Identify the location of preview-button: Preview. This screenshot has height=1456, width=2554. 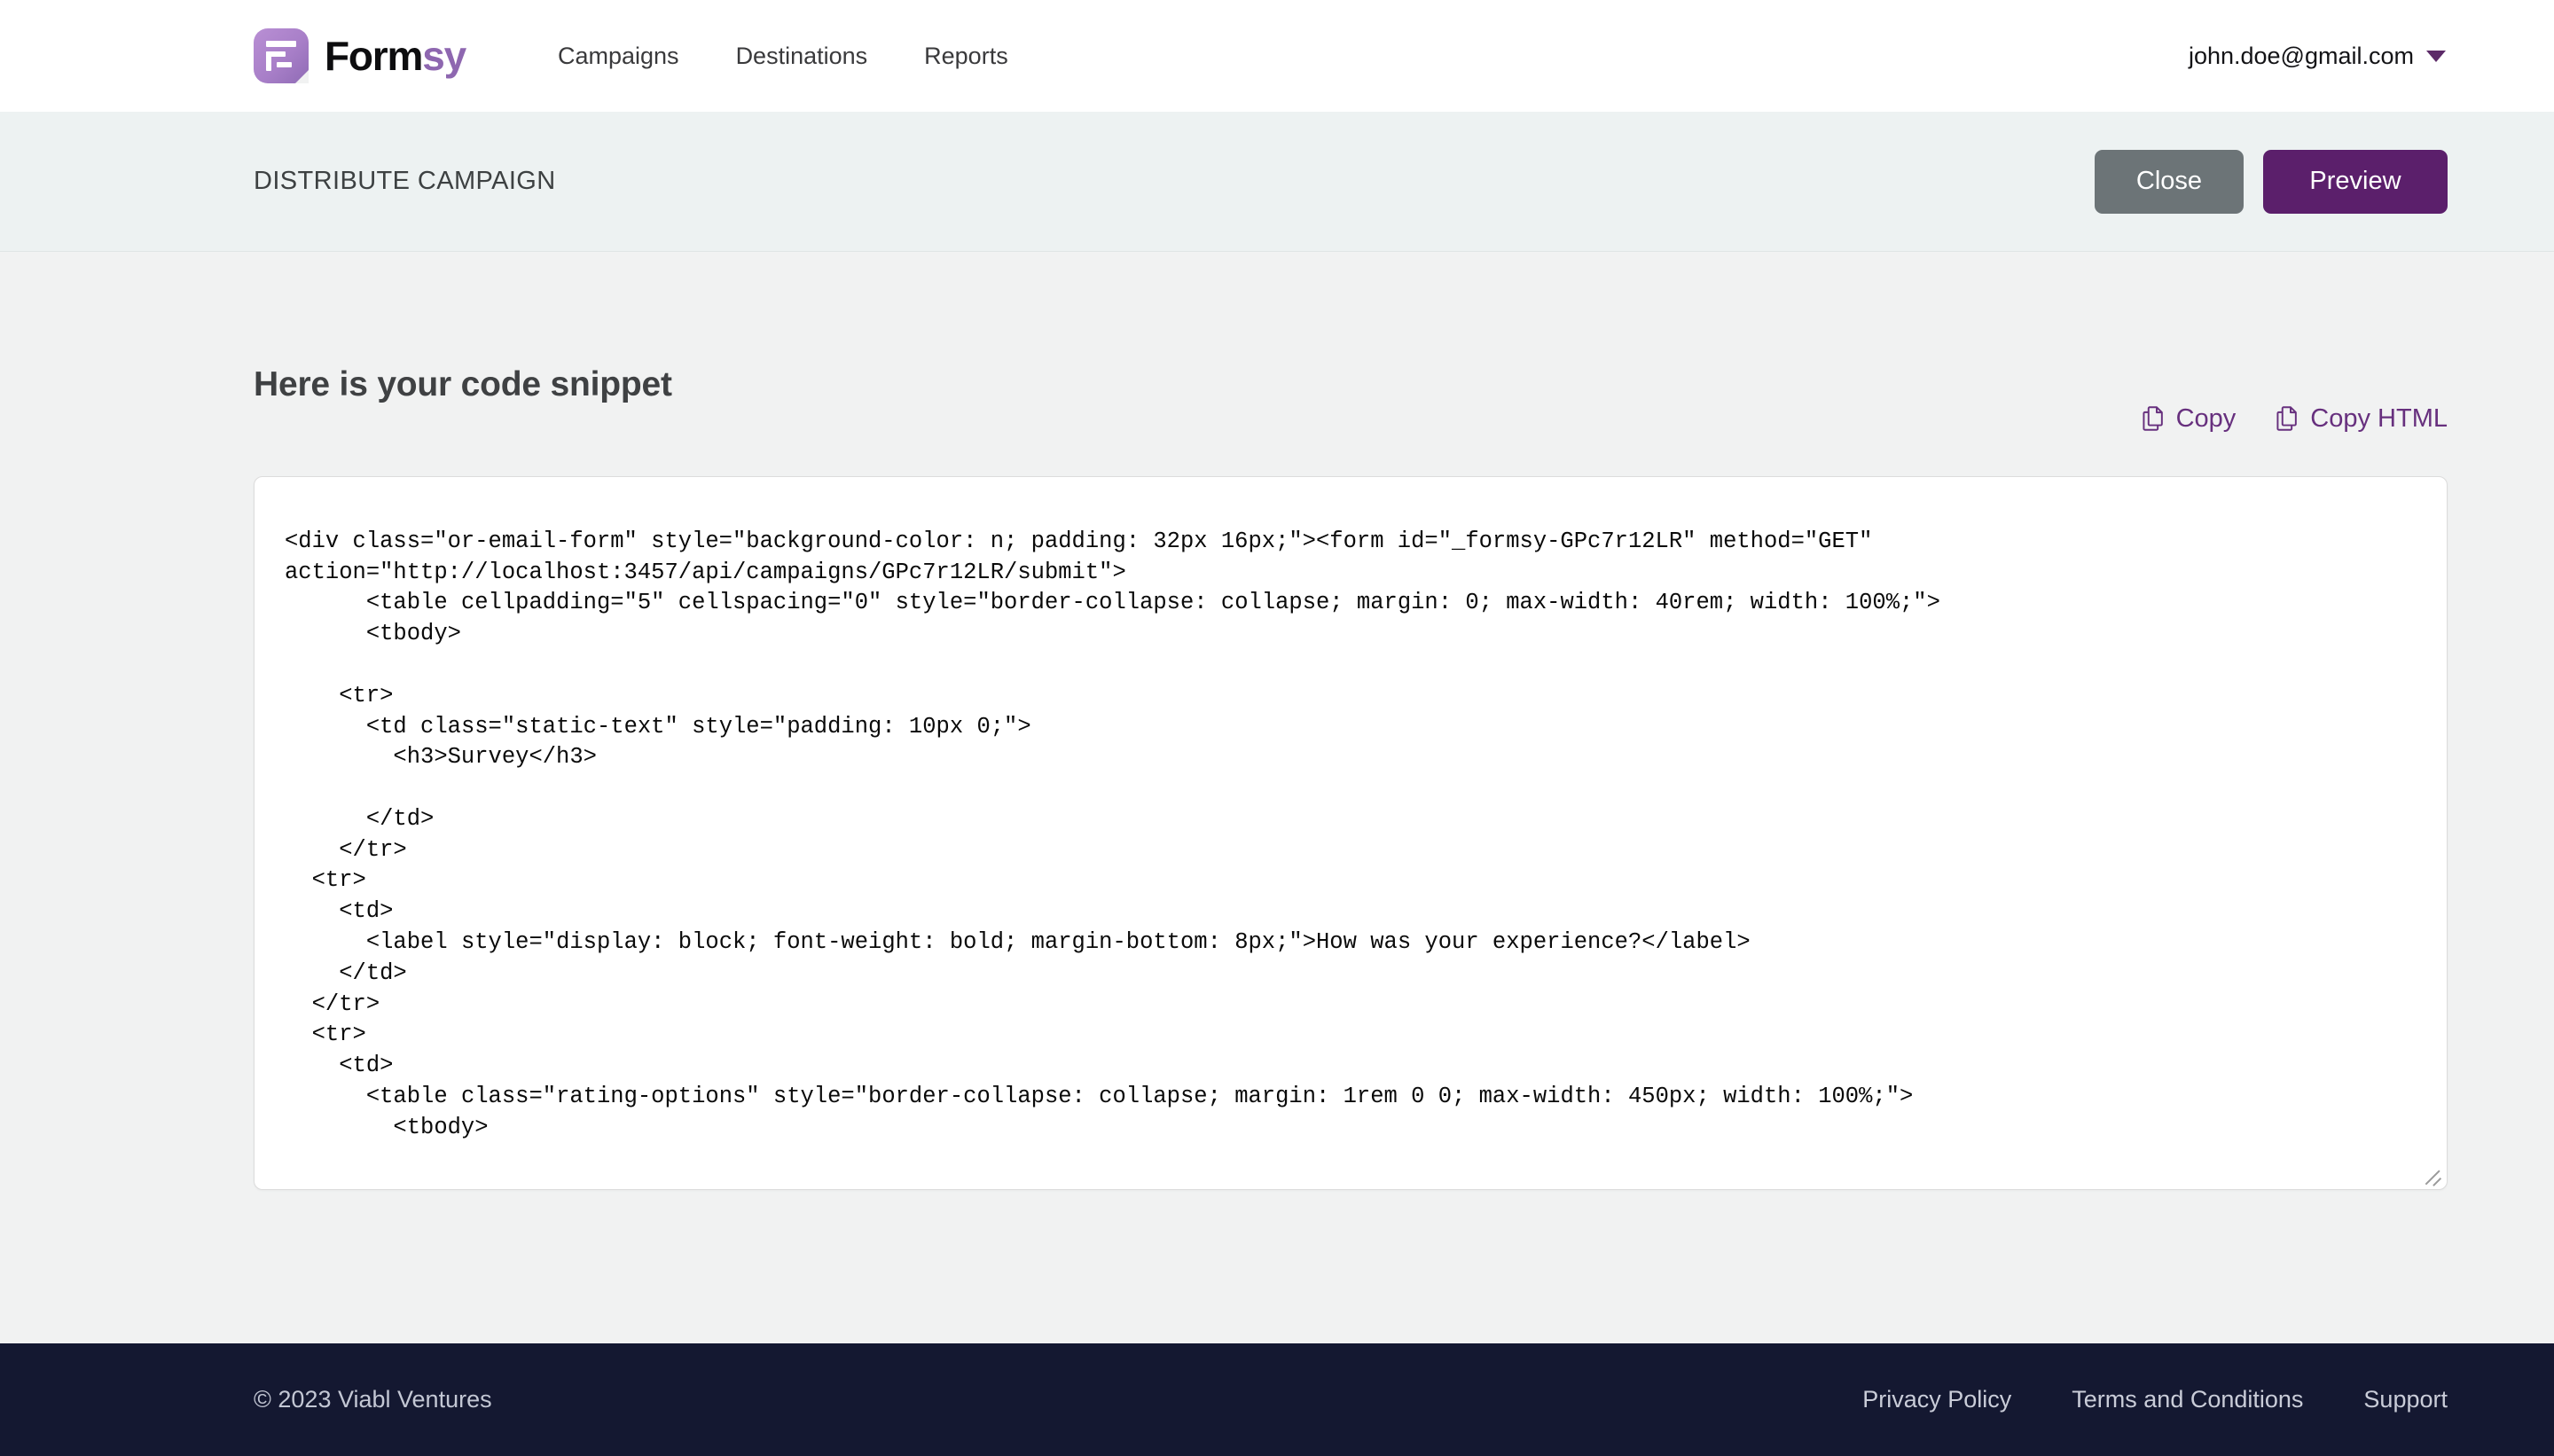
(2355, 181).